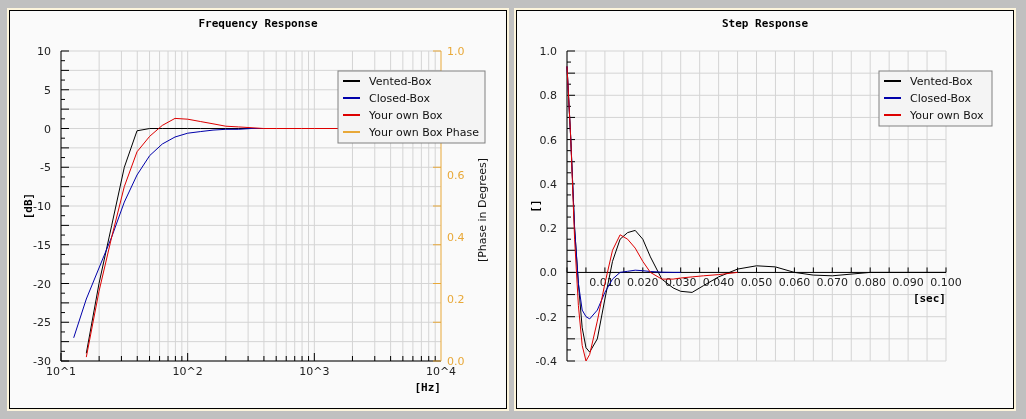 This screenshot has height=419, width=1026. Describe the element at coordinates (314, 371) in the screenshot. I see `tick-label: 10^3` at that location.